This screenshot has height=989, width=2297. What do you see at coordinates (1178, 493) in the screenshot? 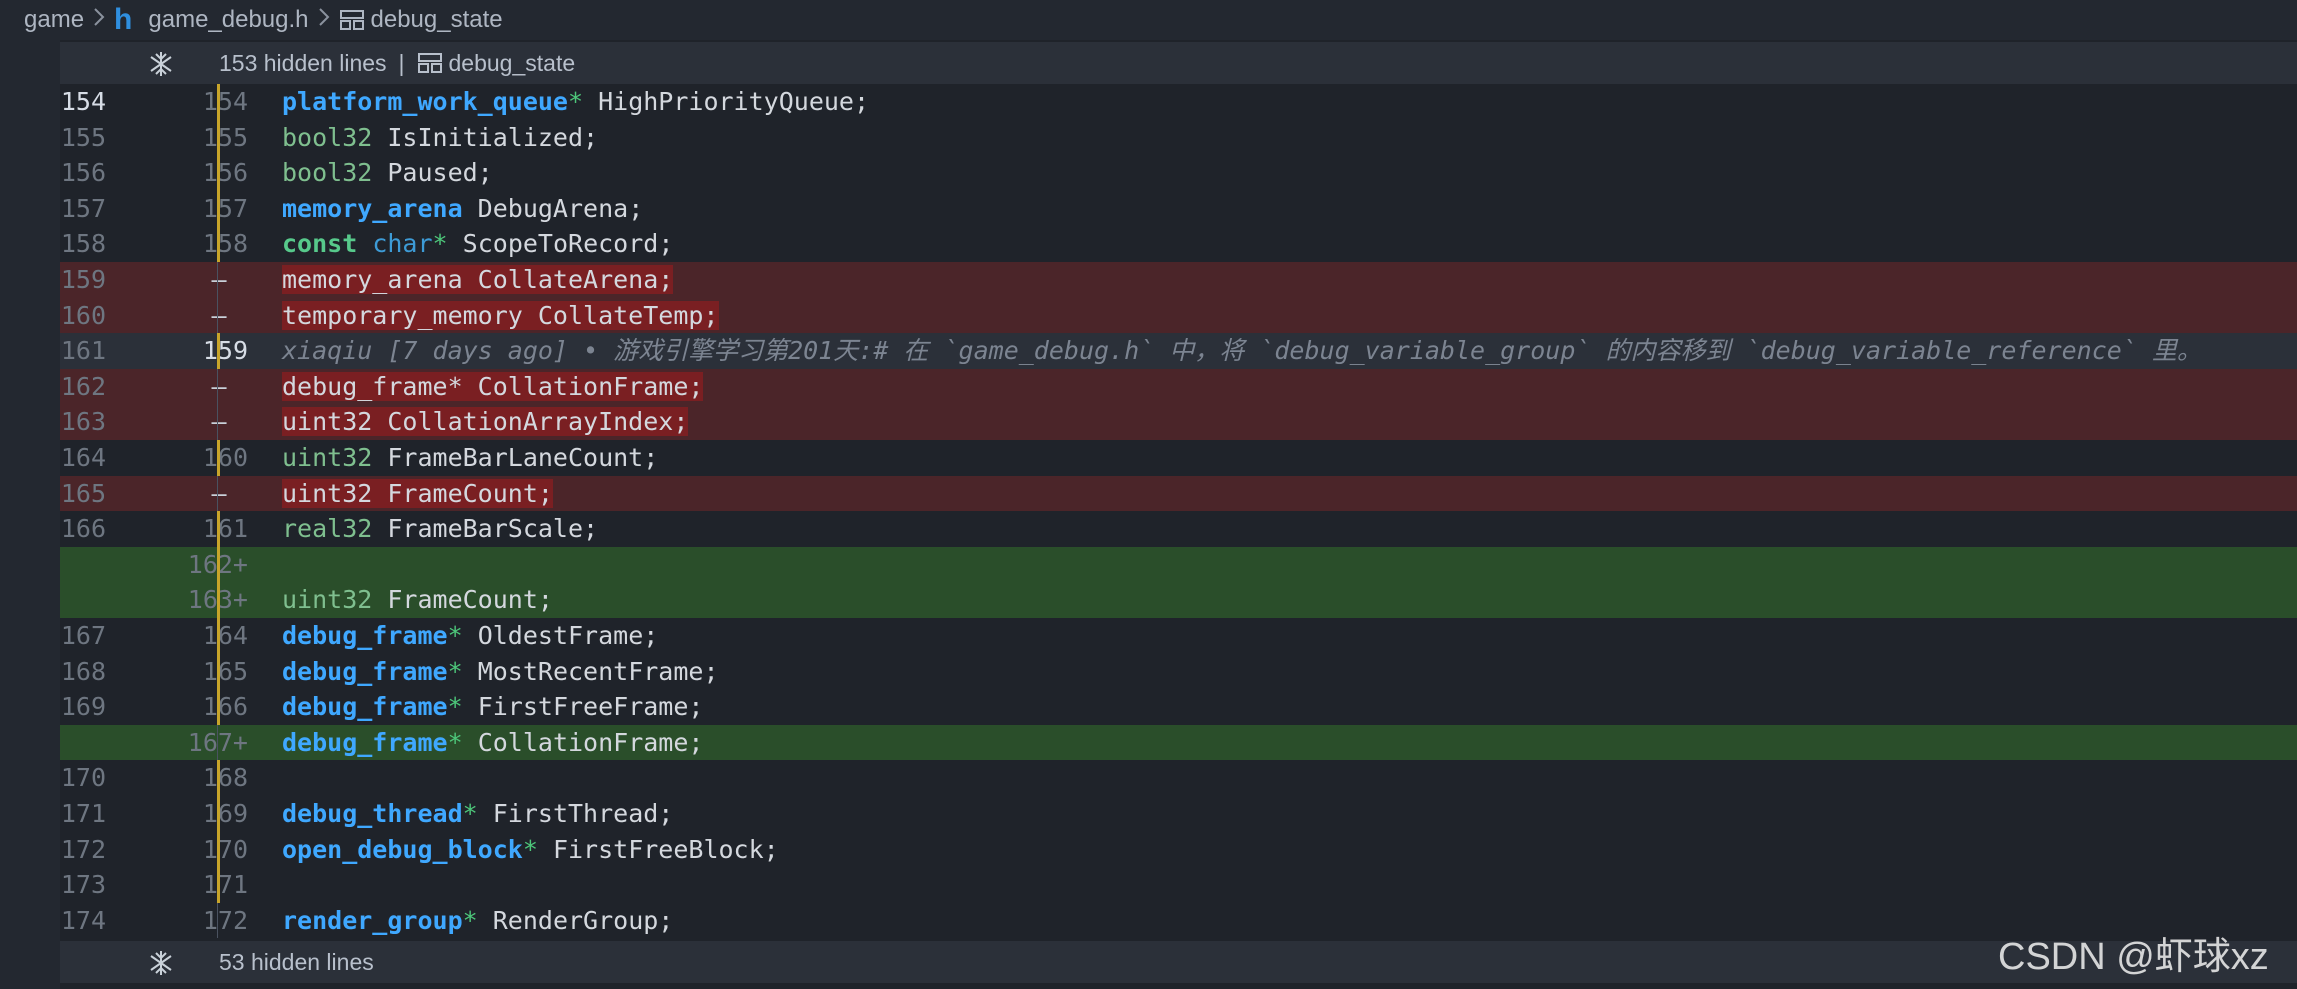
I see `code-line: 165 — uint32 FrameCount;` at bounding box center [1178, 493].